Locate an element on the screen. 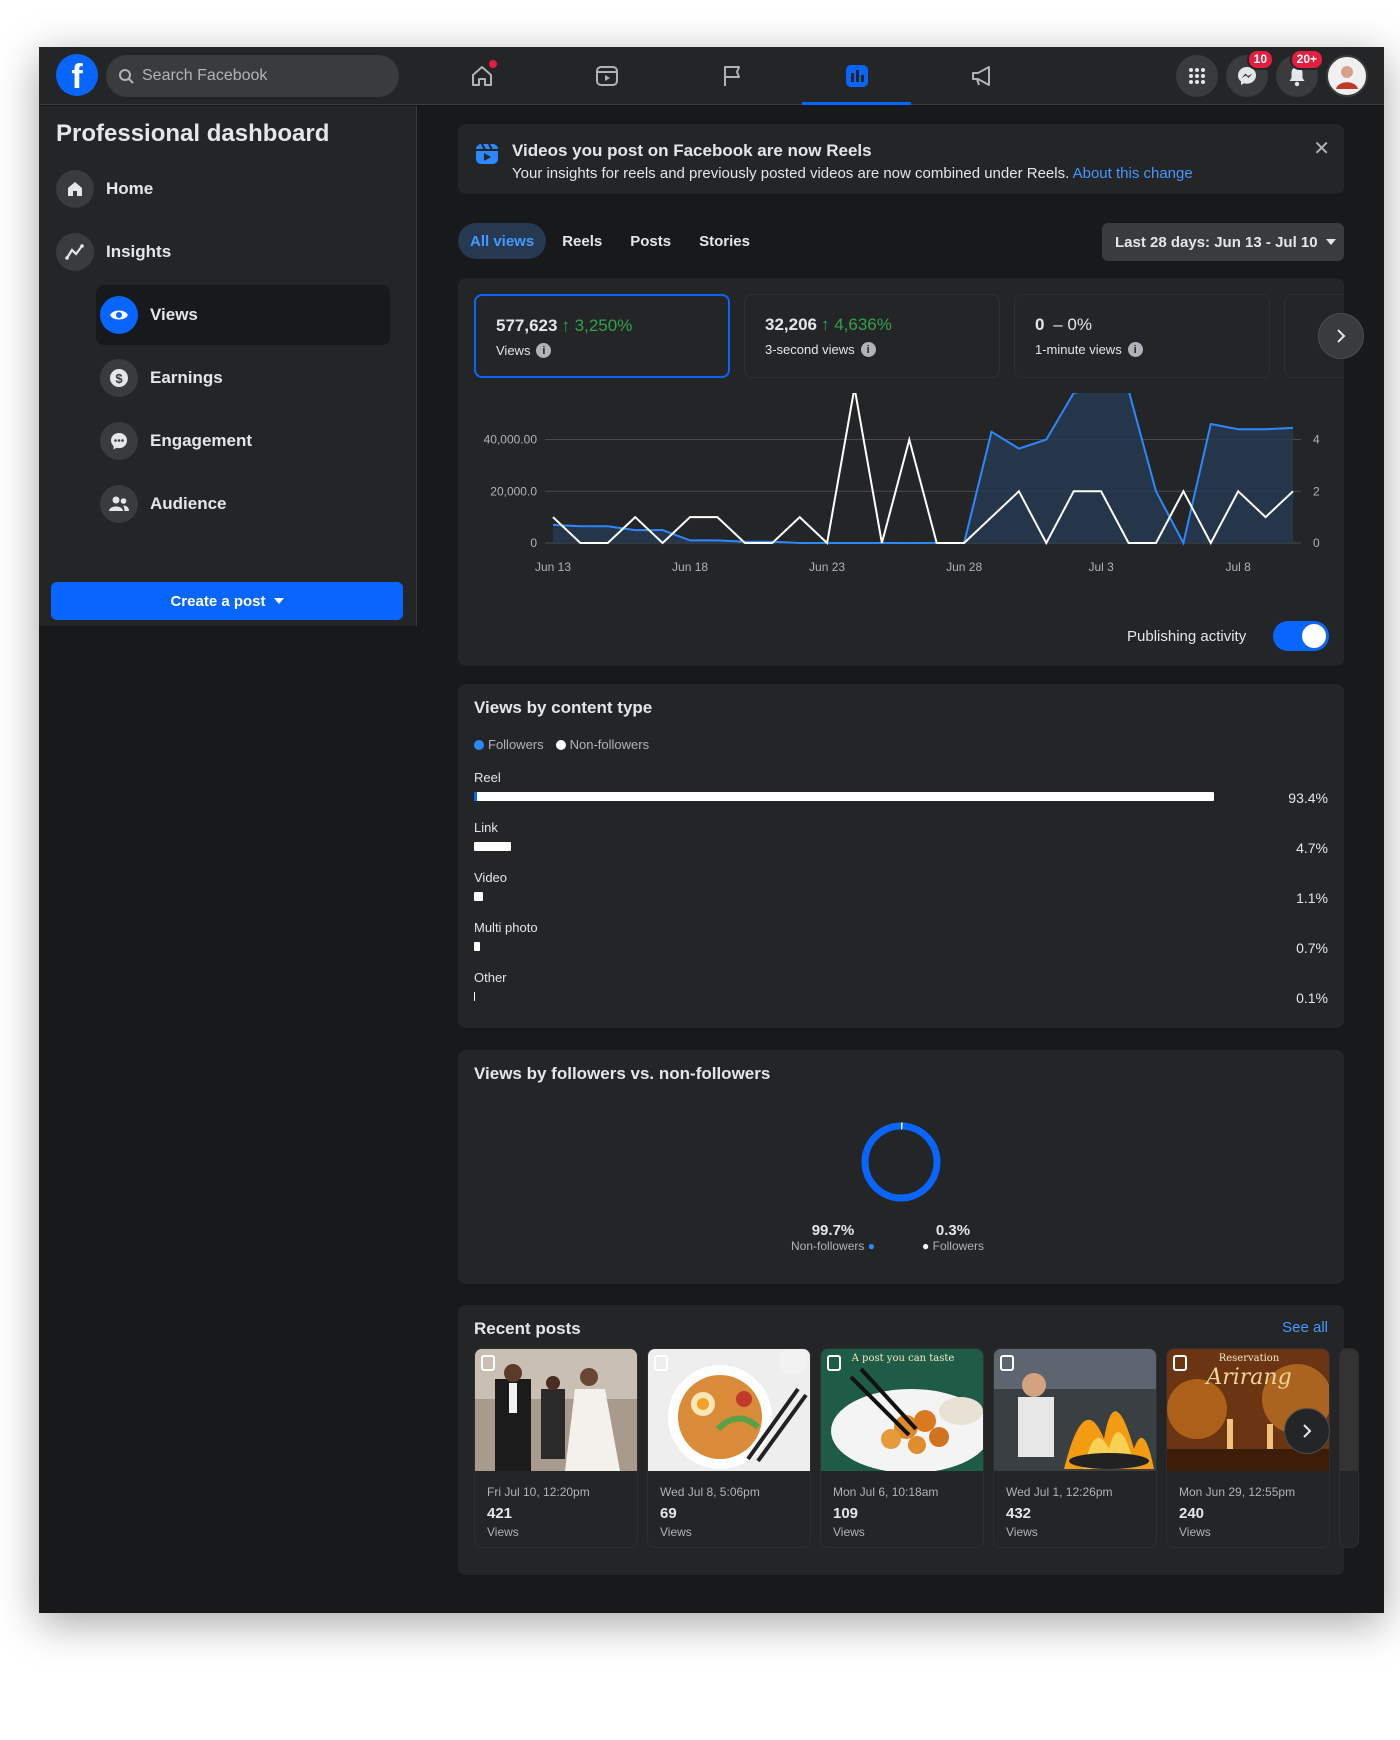  search-icon is located at coordinates (126, 76).